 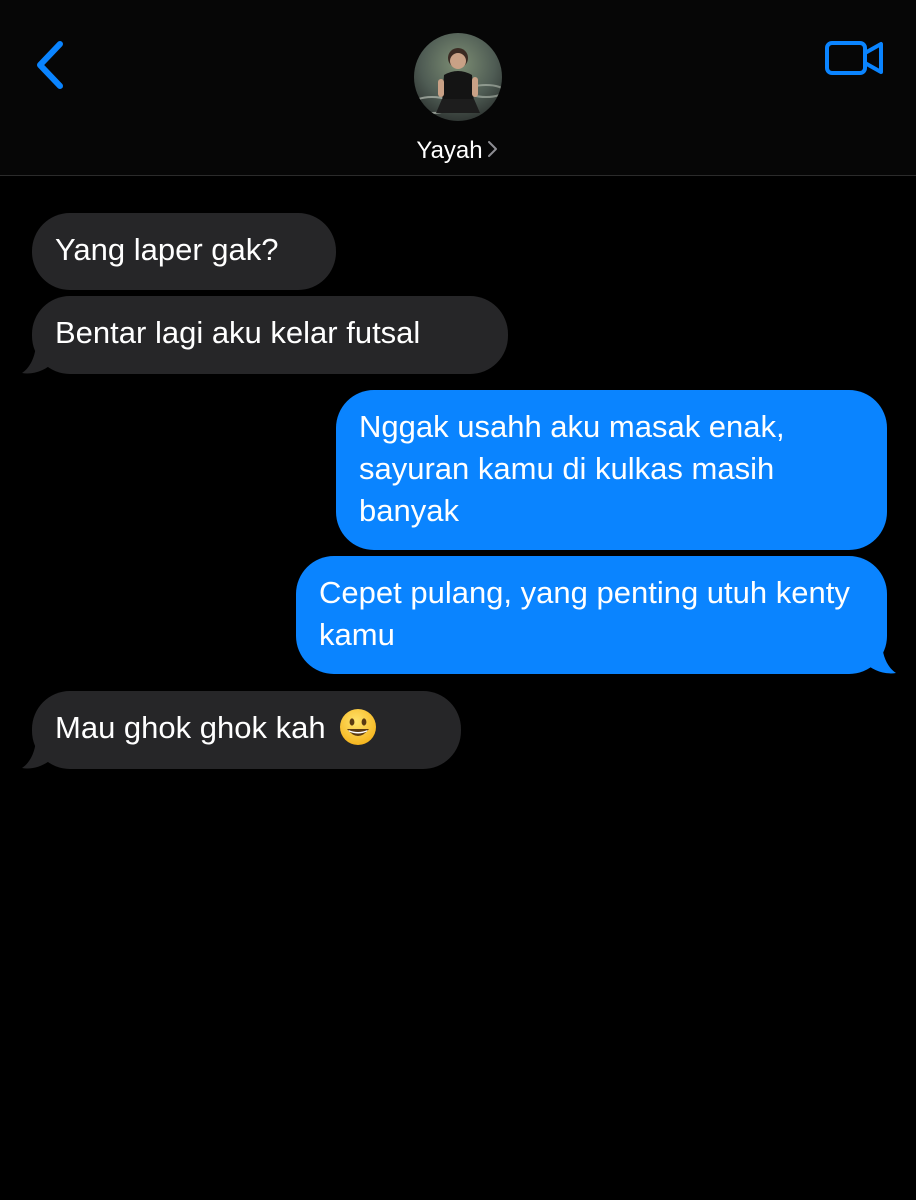 I want to click on contact-name: Yayah, so click(x=449, y=150).